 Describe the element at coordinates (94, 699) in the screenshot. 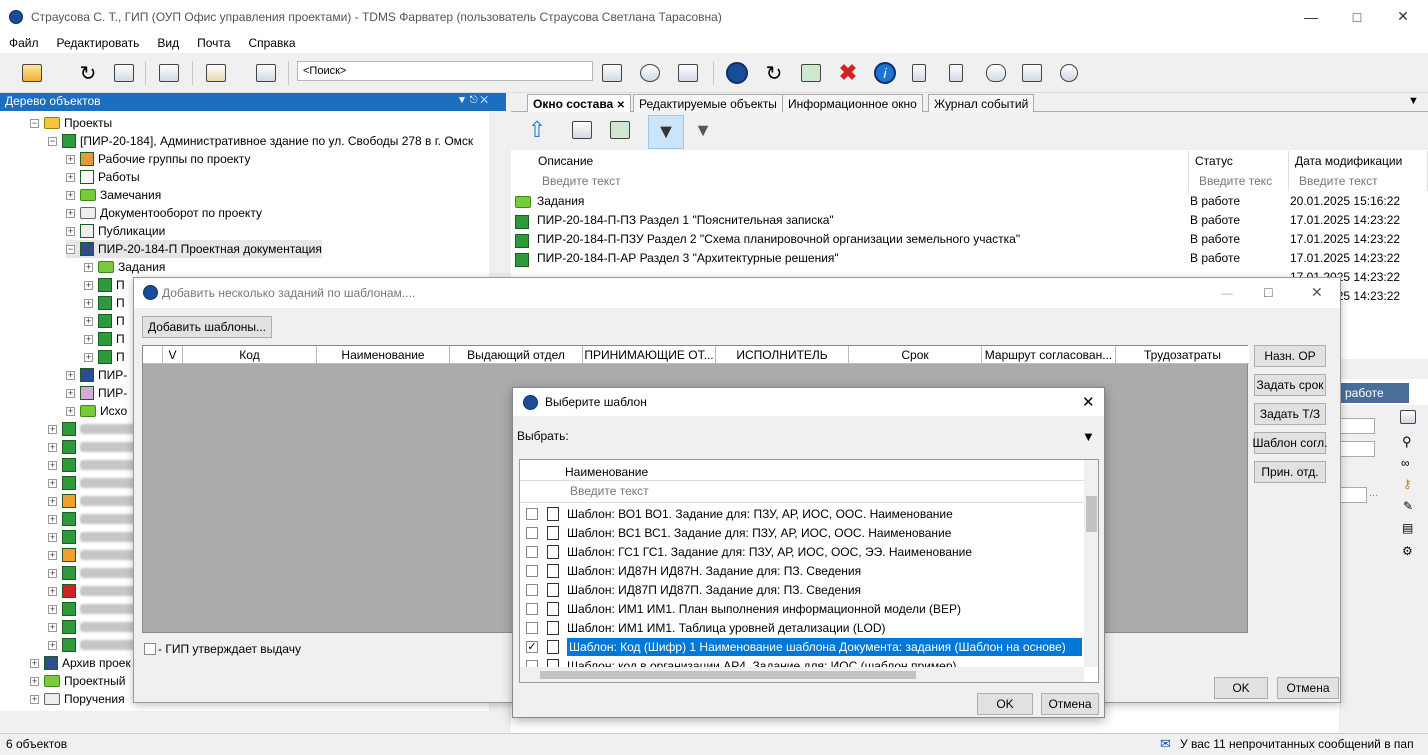

I see `tree-item: Поручения` at that location.